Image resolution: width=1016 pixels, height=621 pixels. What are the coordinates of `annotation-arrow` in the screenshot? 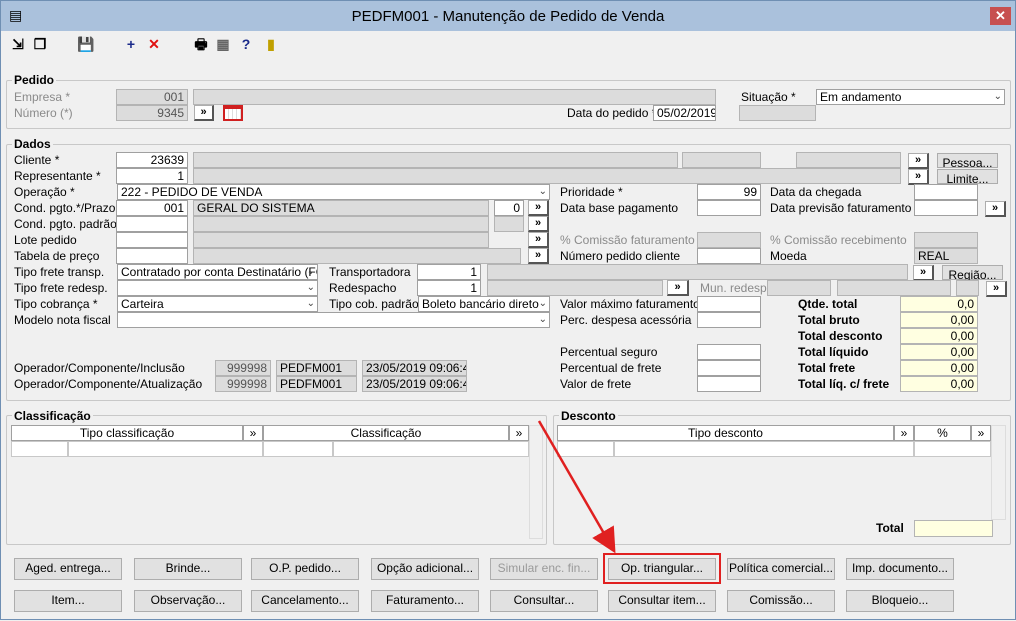 It's located at (576, 487).